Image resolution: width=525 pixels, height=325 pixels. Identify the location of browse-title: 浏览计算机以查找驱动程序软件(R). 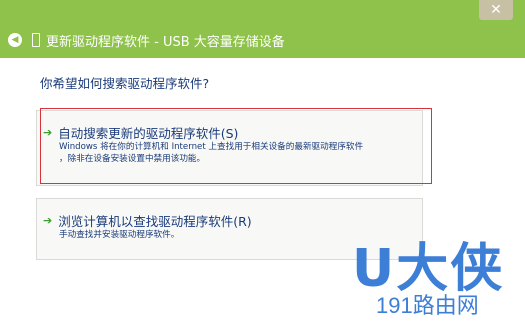
(155, 221).